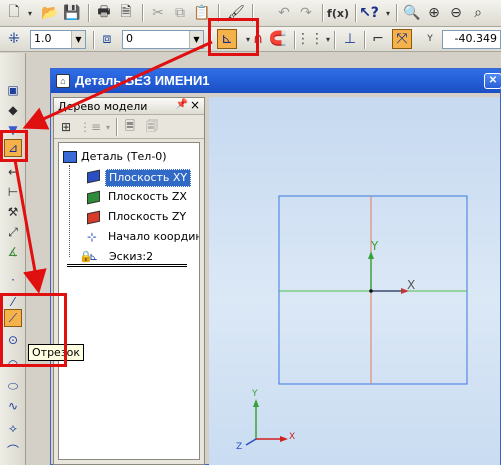 The height and width of the screenshot is (465, 501). Describe the element at coordinates (14, 39) in the screenshot. I see `point-snap-icon: ⁜` at that location.